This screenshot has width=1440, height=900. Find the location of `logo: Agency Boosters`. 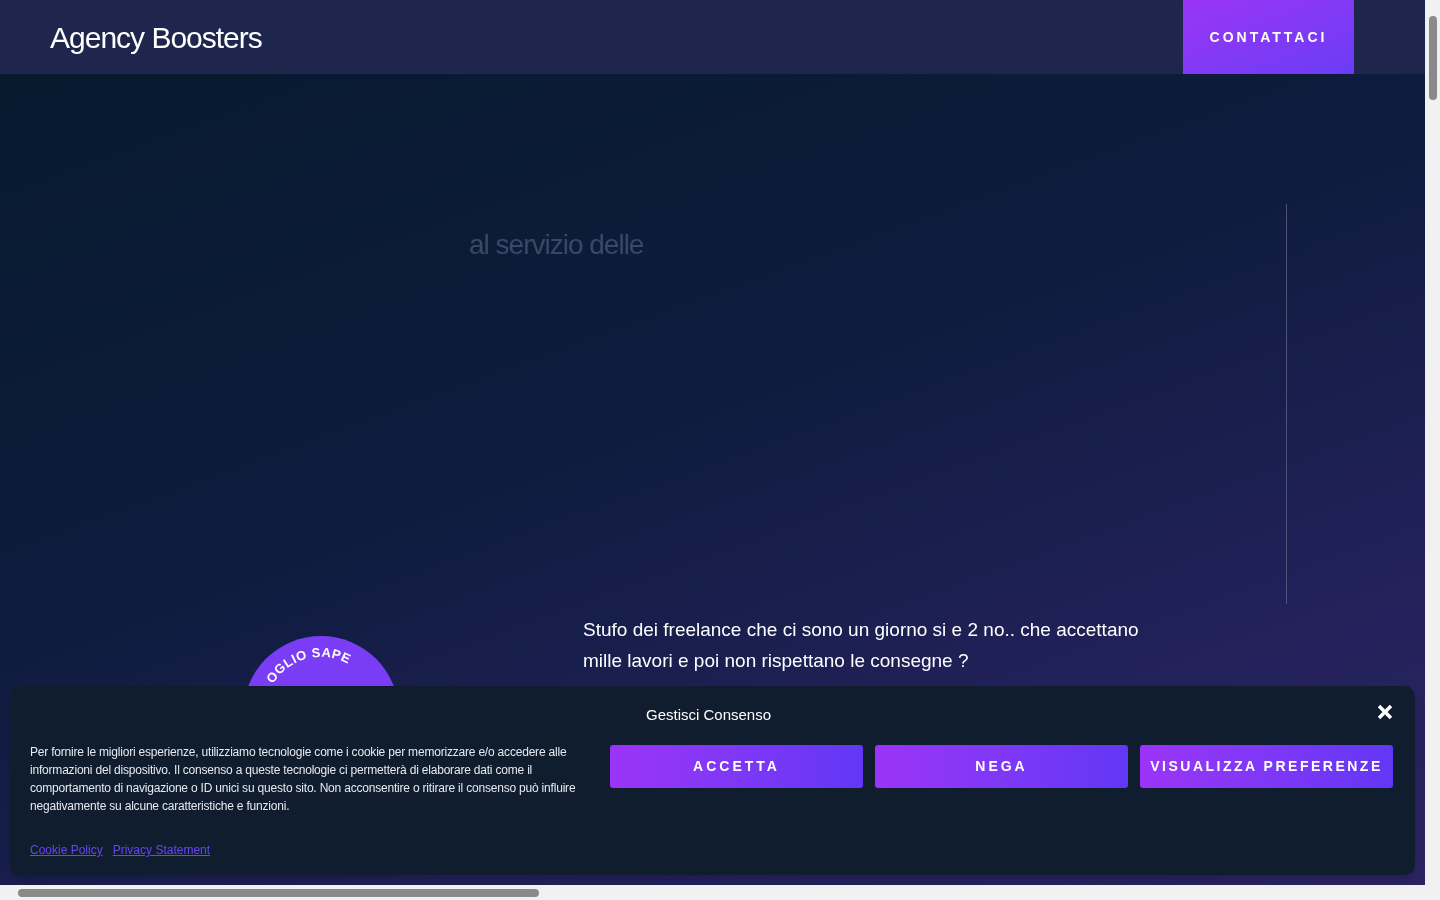

logo: Agency Boosters is located at coordinates (156, 37).